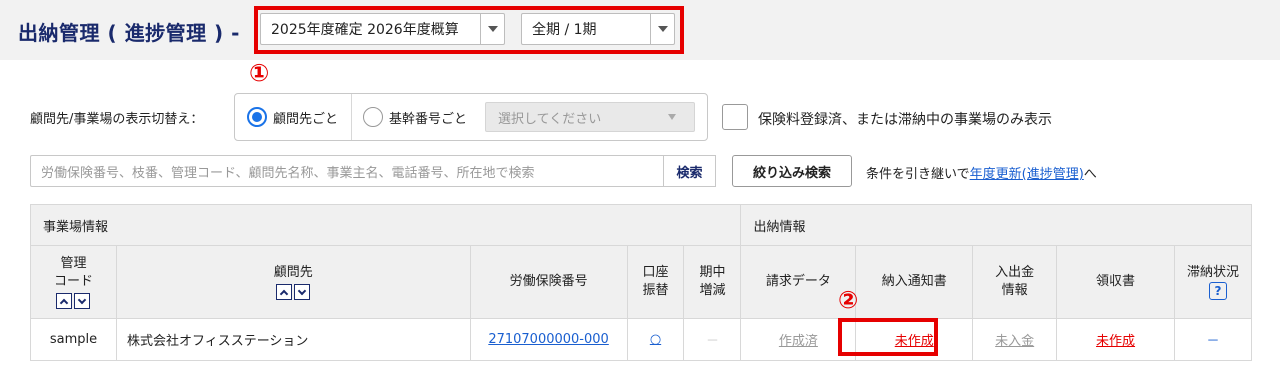 Image resolution: width=1280 pixels, height=365 pixels. Describe the element at coordinates (1027, 174) in the screenshot. I see `year-update-link: 年度更新(進捗管理)` at that location.